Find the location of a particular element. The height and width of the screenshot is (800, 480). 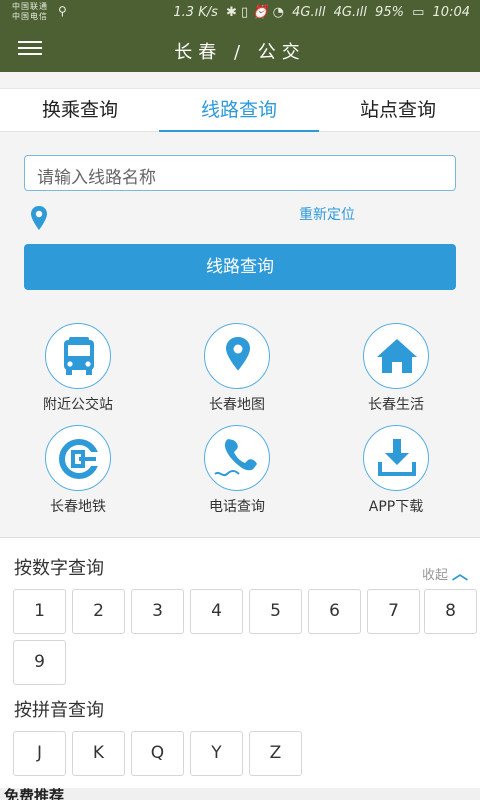

tab-bar: 换乘查询 线路查询 站点查询 is located at coordinates (240, 110).